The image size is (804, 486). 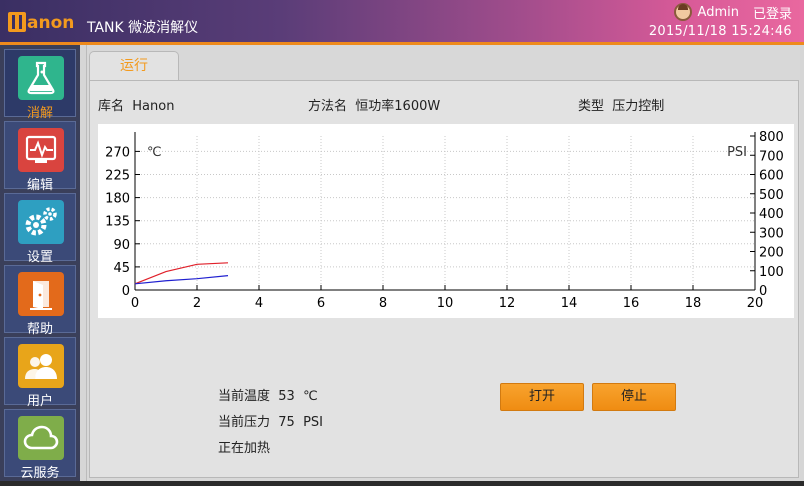 I want to click on avatar, so click(x=682, y=12).